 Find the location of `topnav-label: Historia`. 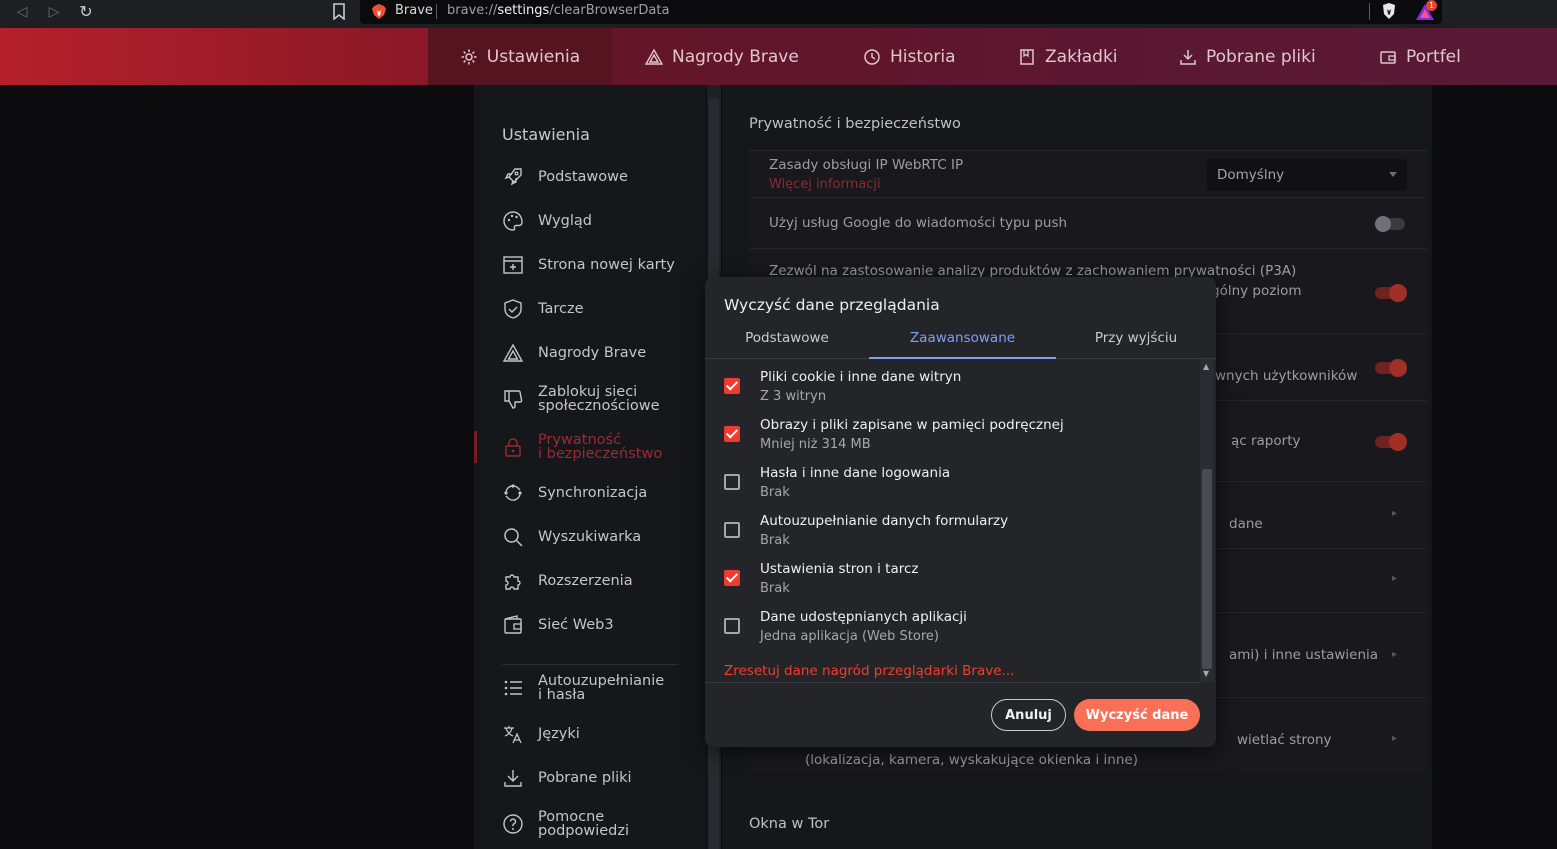

topnav-label: Historia is located at coordinates (923, 56).